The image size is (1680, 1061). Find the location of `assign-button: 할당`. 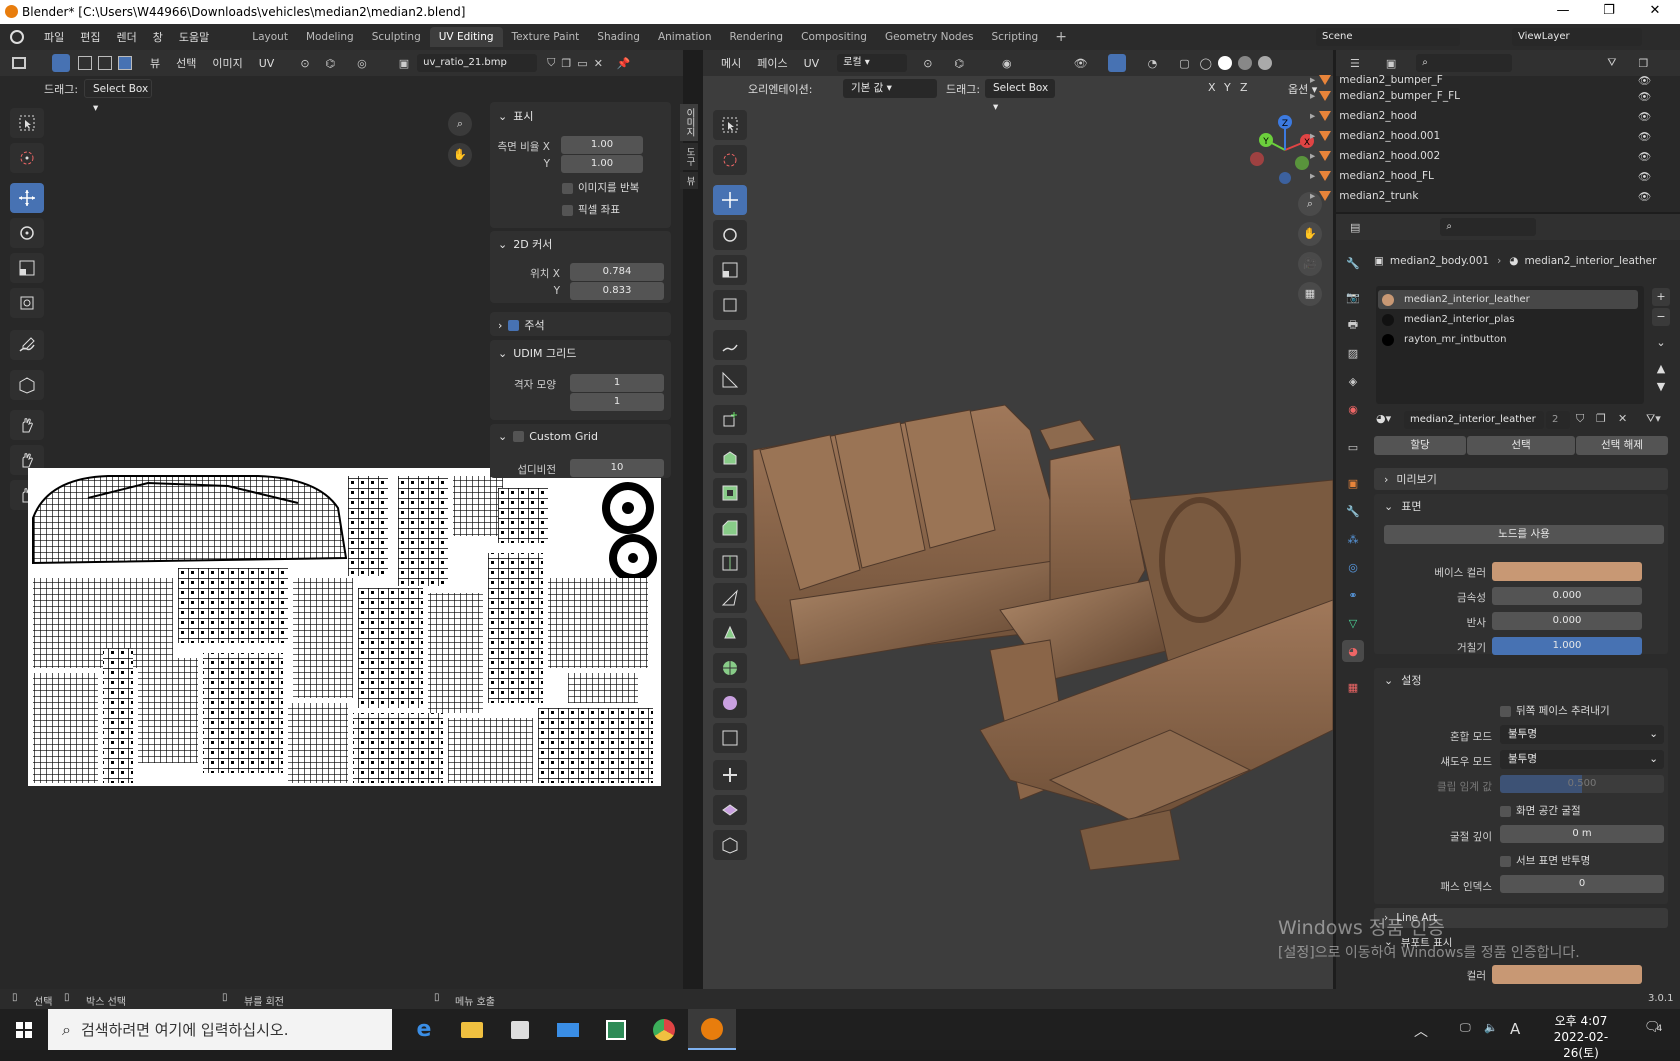

assign-button: 할당 is located at coordinates (1420, 445).